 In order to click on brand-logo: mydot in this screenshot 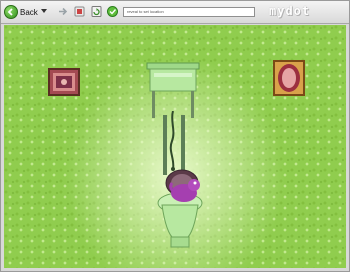, I will do `click(290, 11)`.